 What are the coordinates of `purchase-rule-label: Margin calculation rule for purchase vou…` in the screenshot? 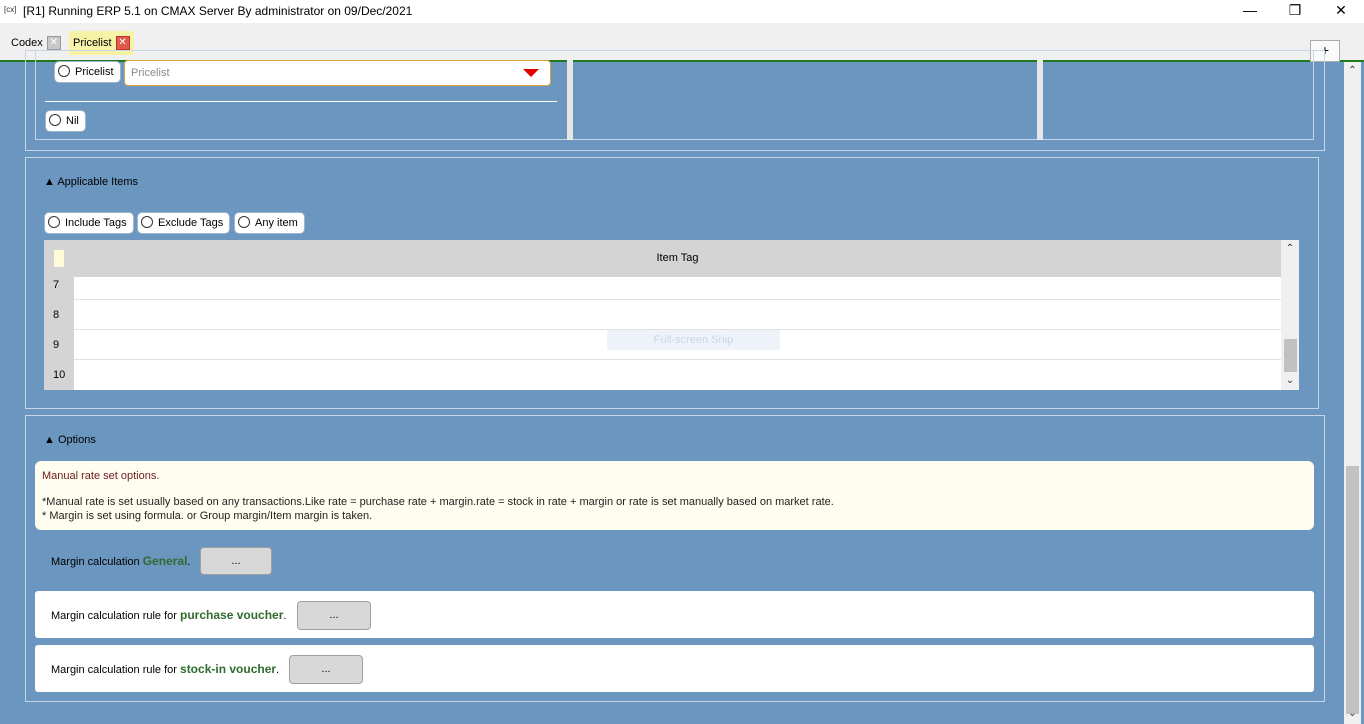 It's located at (169, 615).